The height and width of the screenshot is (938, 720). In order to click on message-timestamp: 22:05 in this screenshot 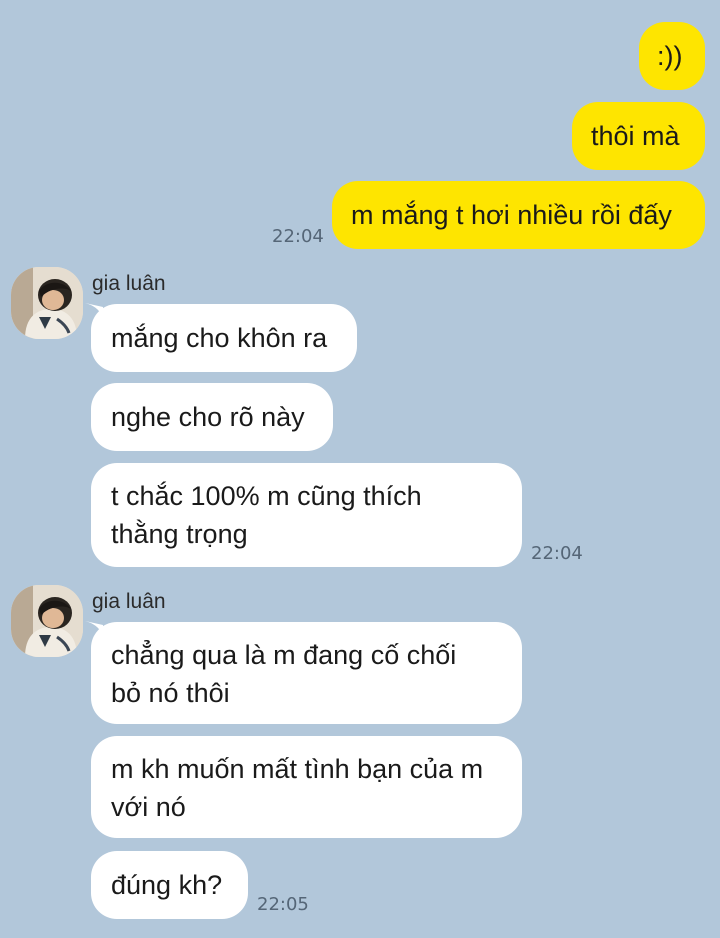, I will do `click(283, 904)`.